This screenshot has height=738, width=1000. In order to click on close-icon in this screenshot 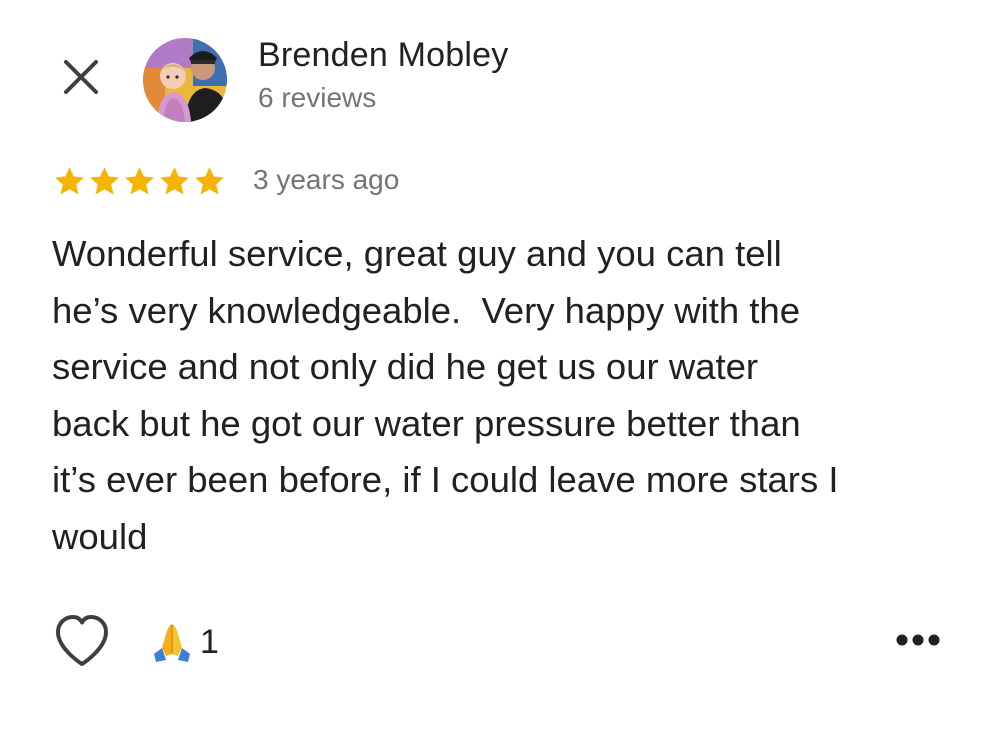, I will do `click(81, 77)`.